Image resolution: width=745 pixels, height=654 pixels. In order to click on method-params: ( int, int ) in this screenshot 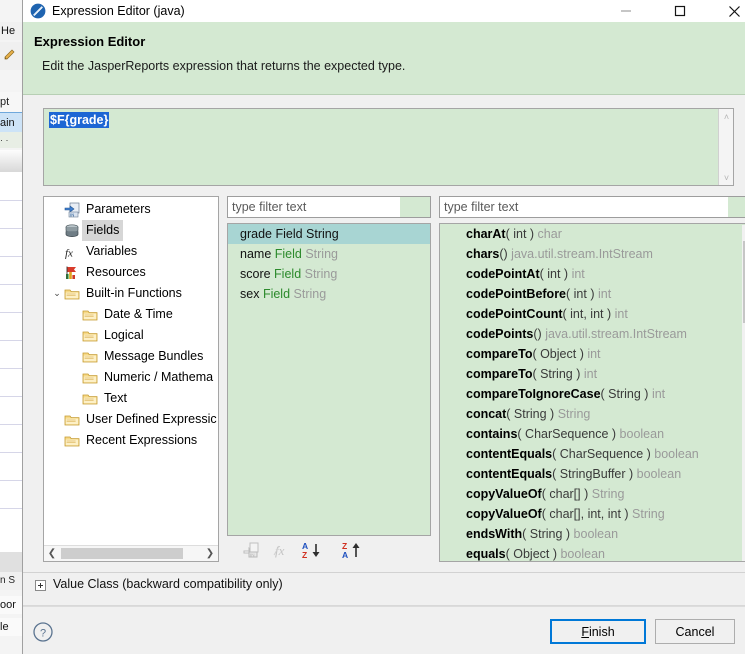, I will do `click(588, 314)`.